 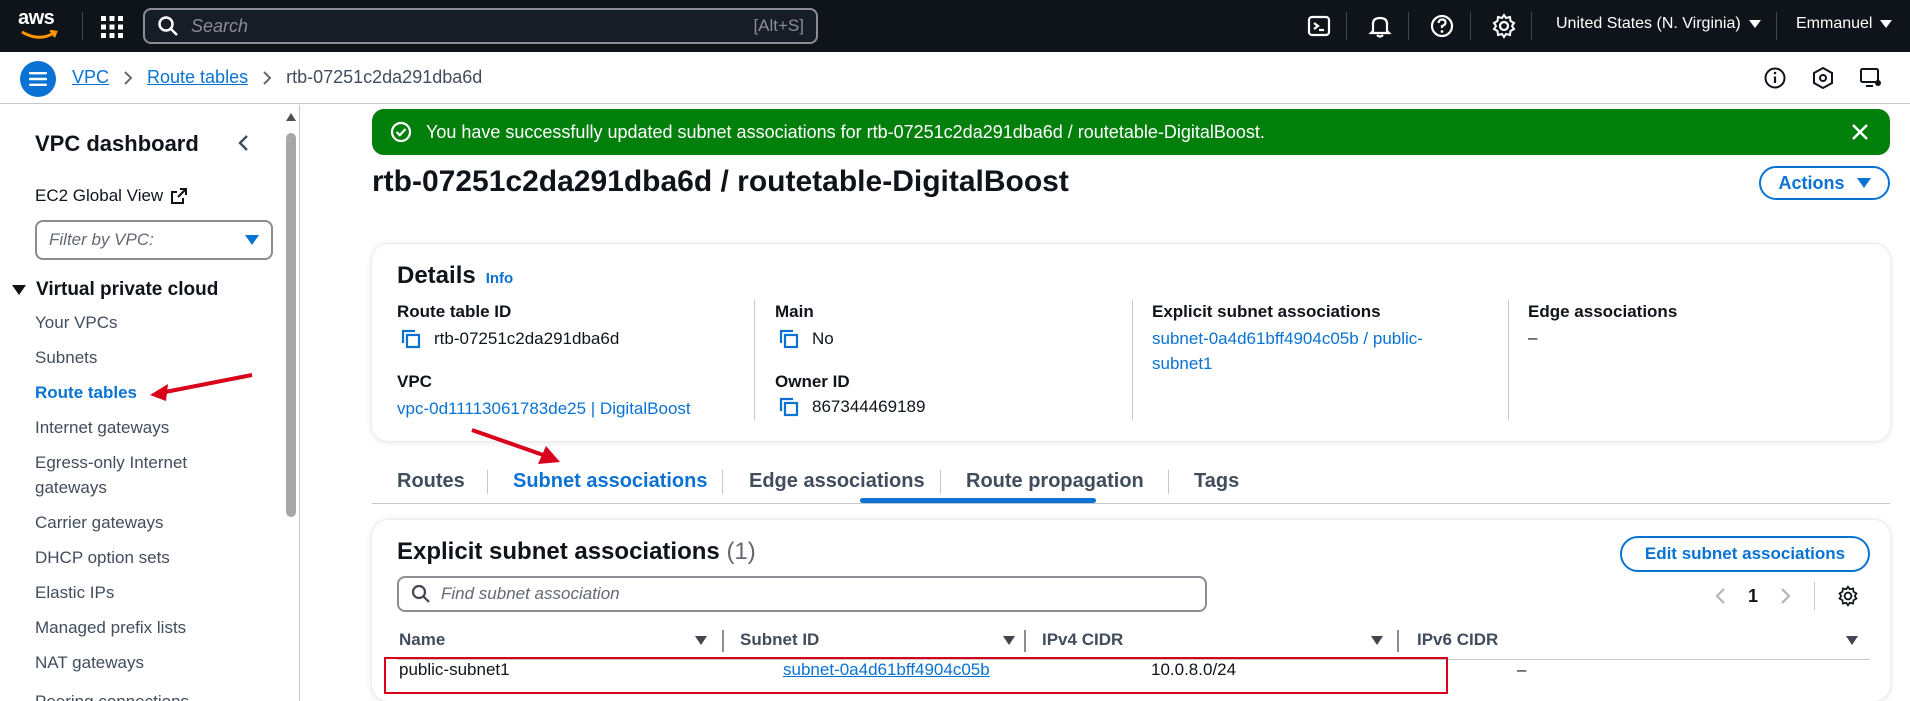 I want to click on side-nav-toggle-button, so click(x=38, y=79).